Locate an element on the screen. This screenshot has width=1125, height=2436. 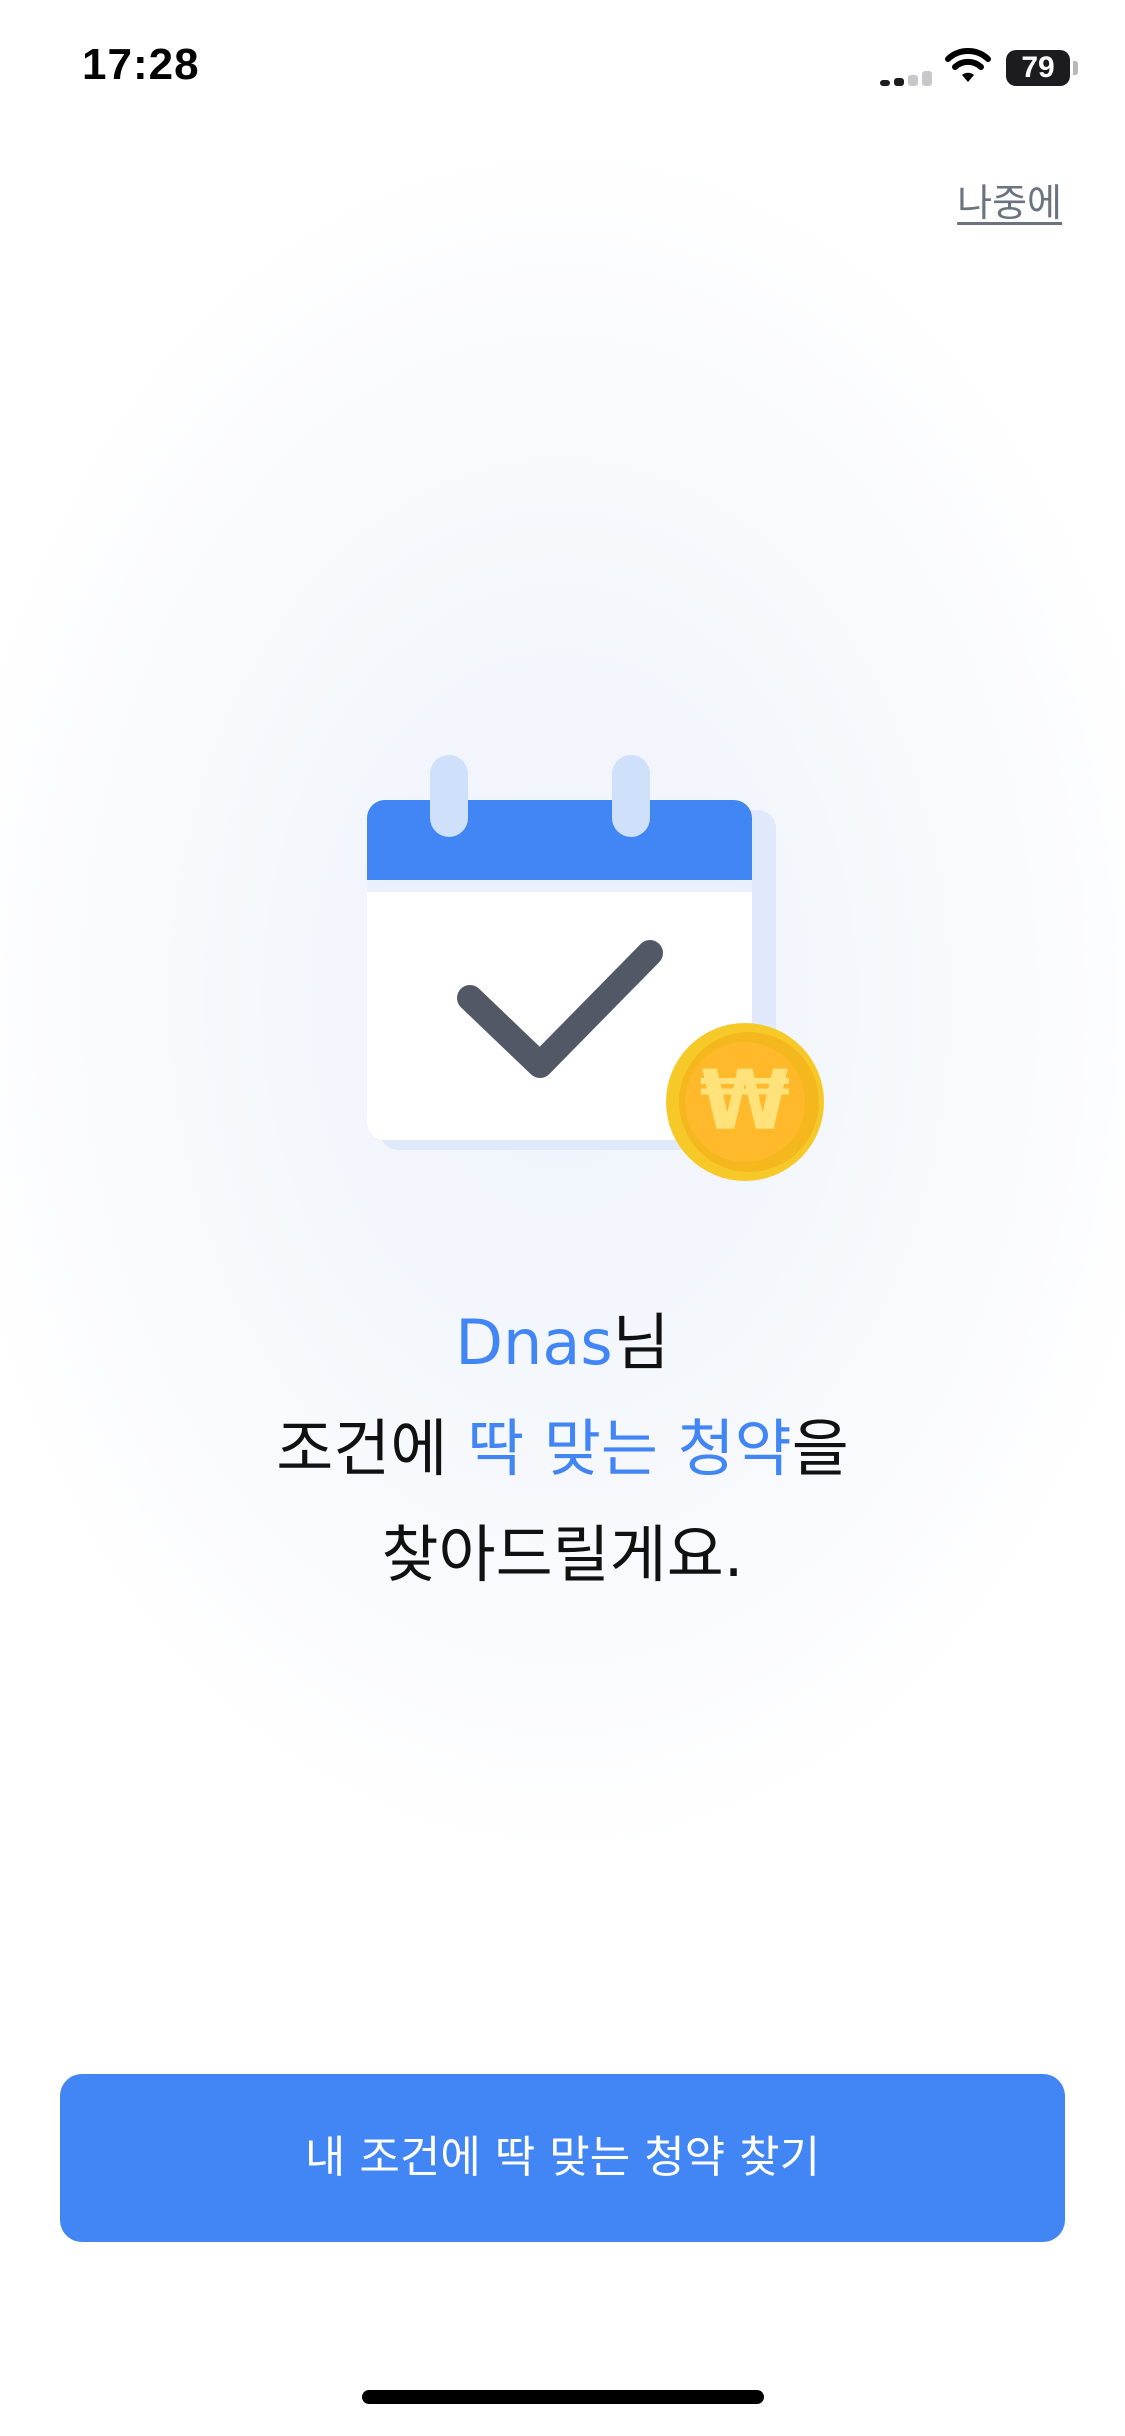
user-name: Dnas is located at coordinates (534, 1342).